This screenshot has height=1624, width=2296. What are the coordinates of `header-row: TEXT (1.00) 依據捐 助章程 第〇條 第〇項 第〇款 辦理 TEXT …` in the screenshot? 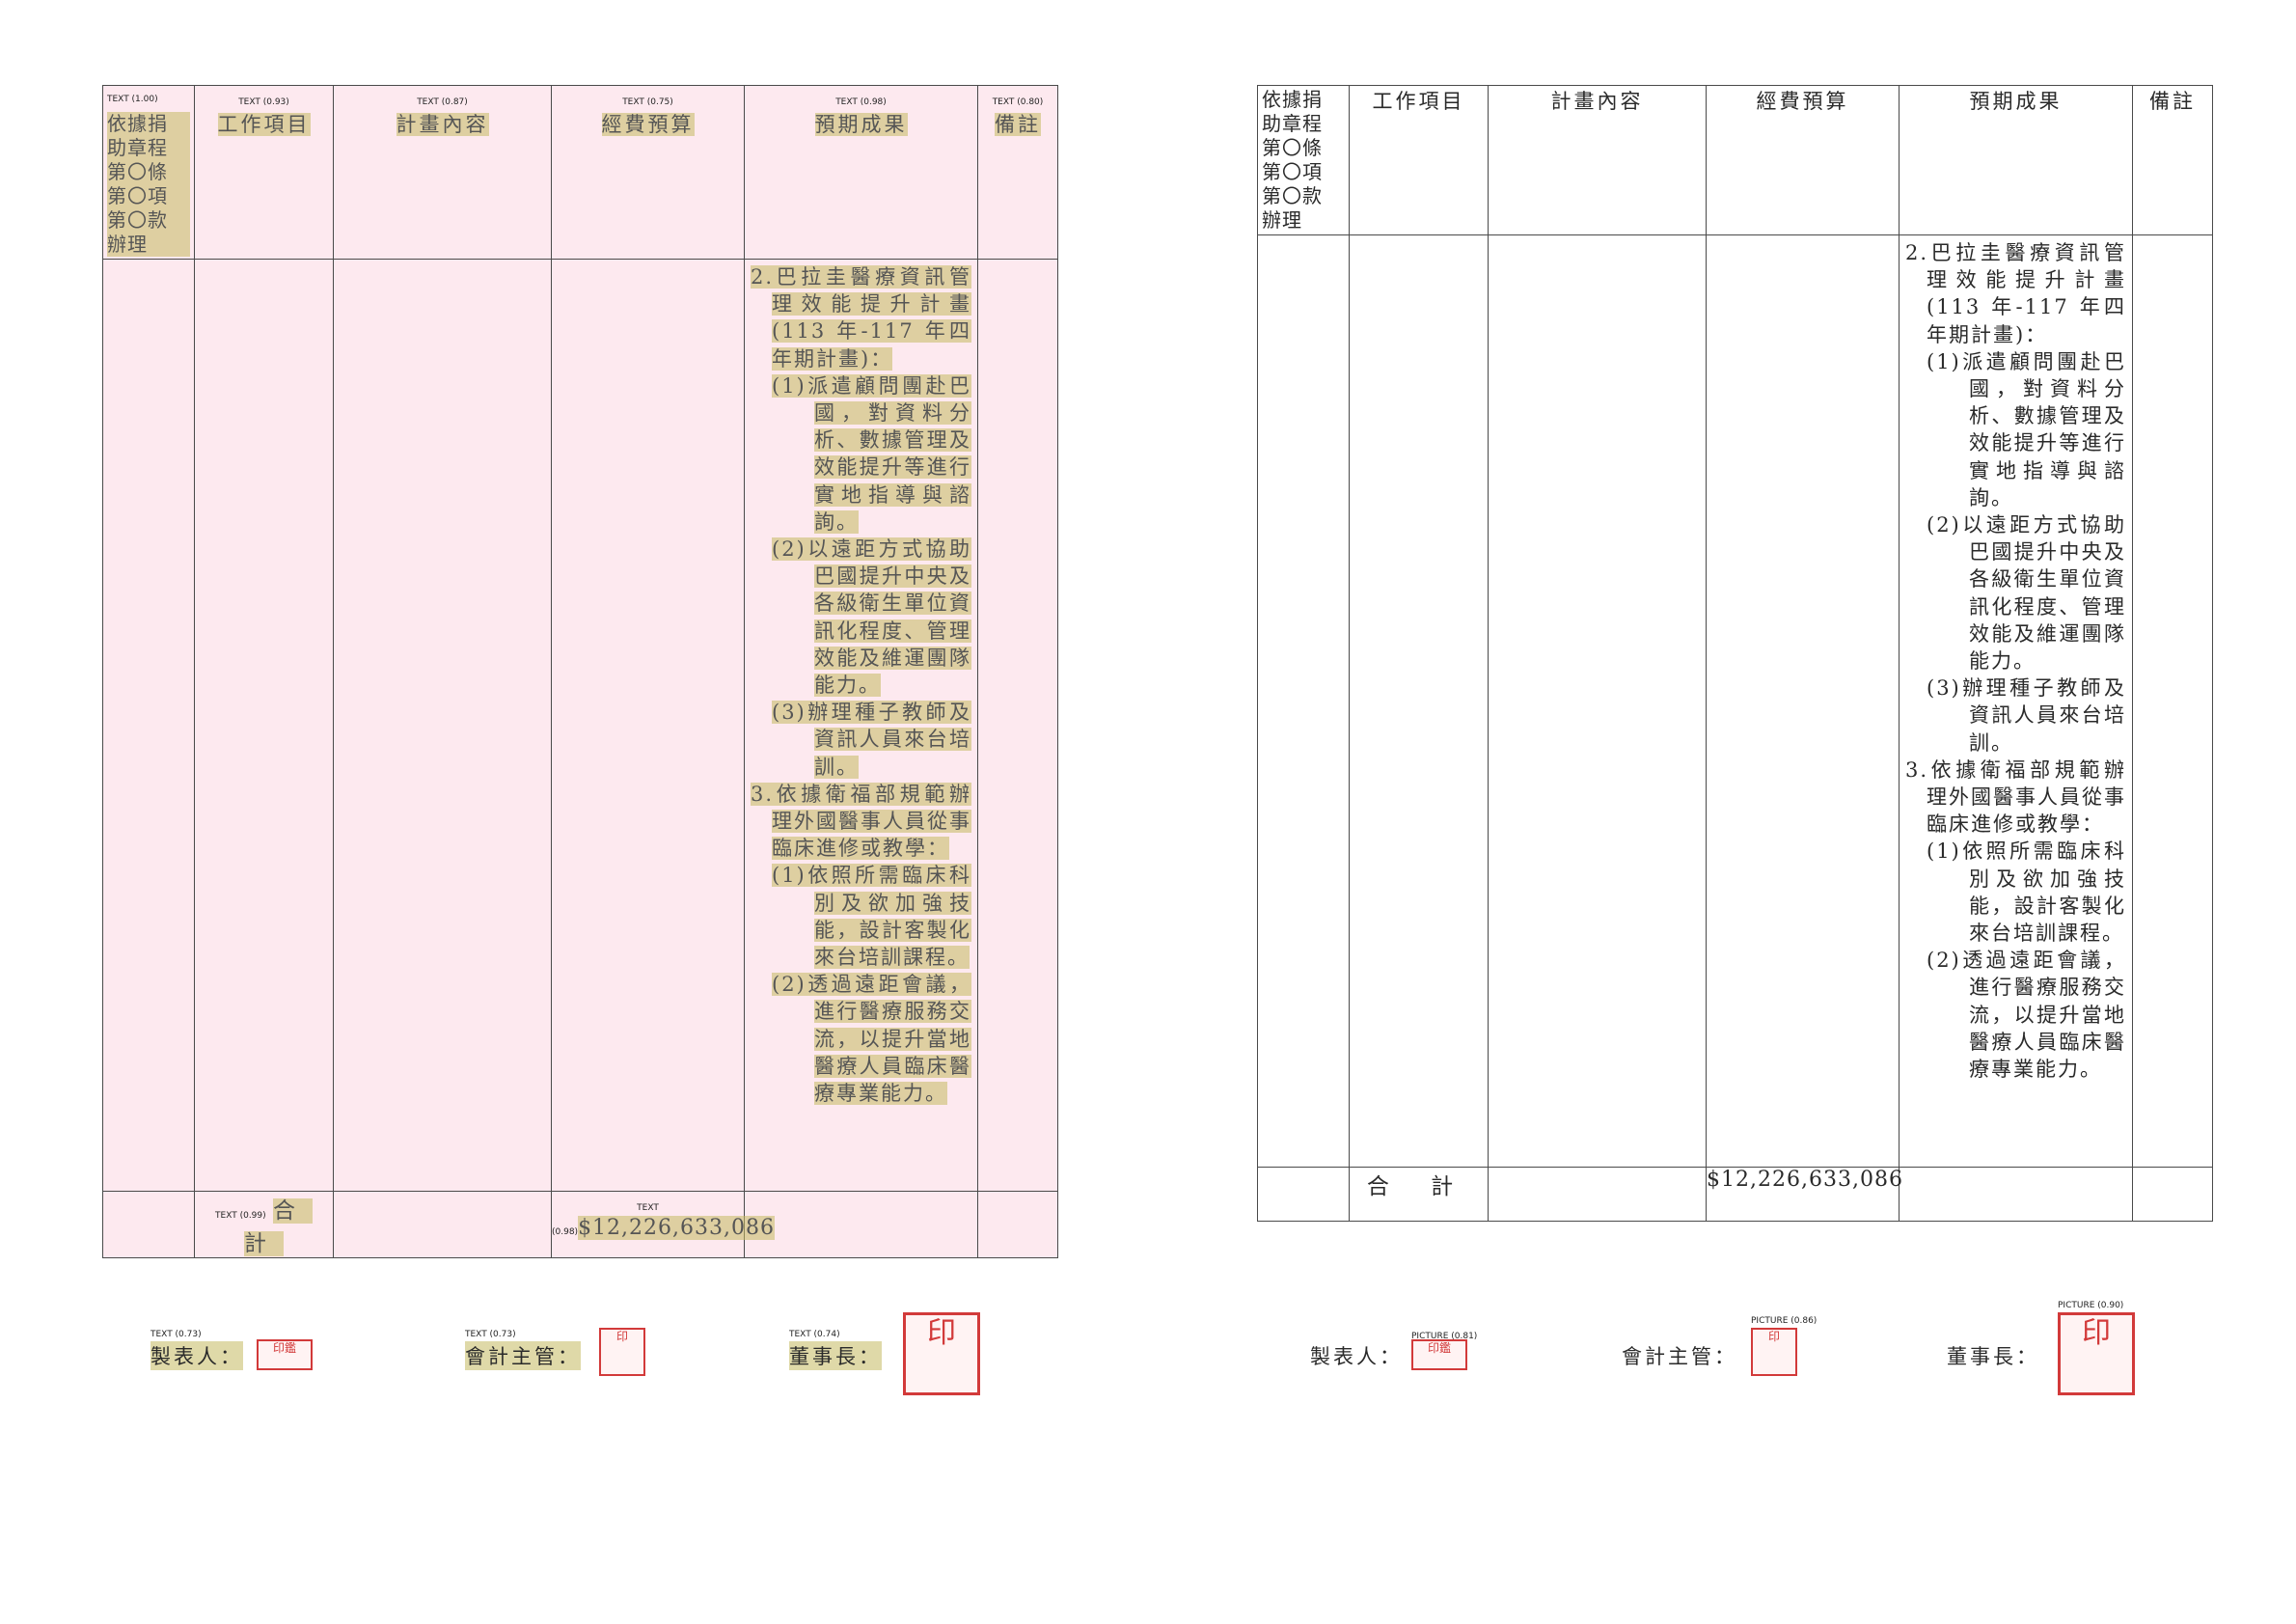 It's located at (580, 173).